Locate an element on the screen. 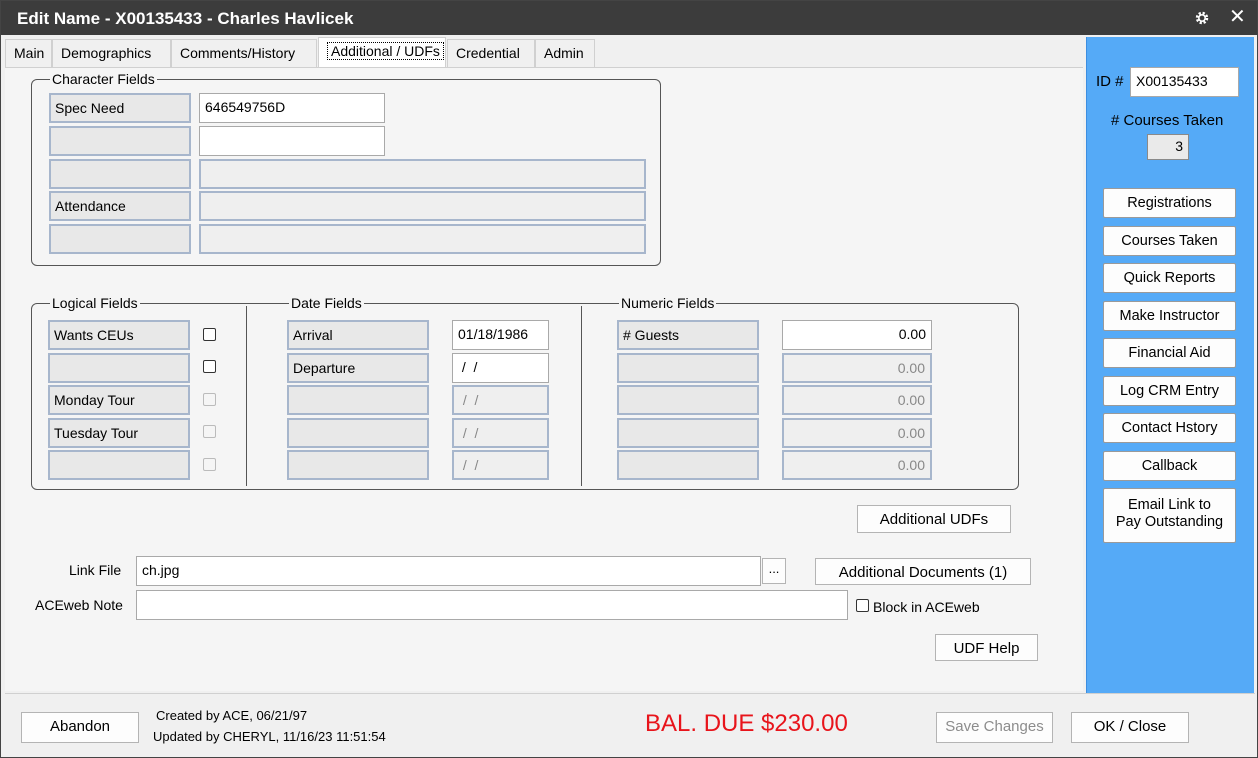 The height and width of the screenshot is (758, 1258). gear-icon is located at coordinates (1202, 18).